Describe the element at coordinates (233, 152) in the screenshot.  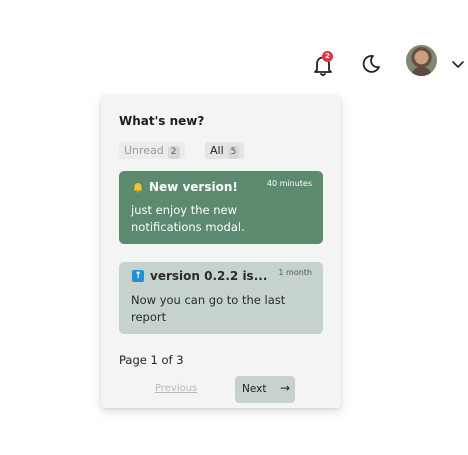
I see `filter-count: 5` at that location.